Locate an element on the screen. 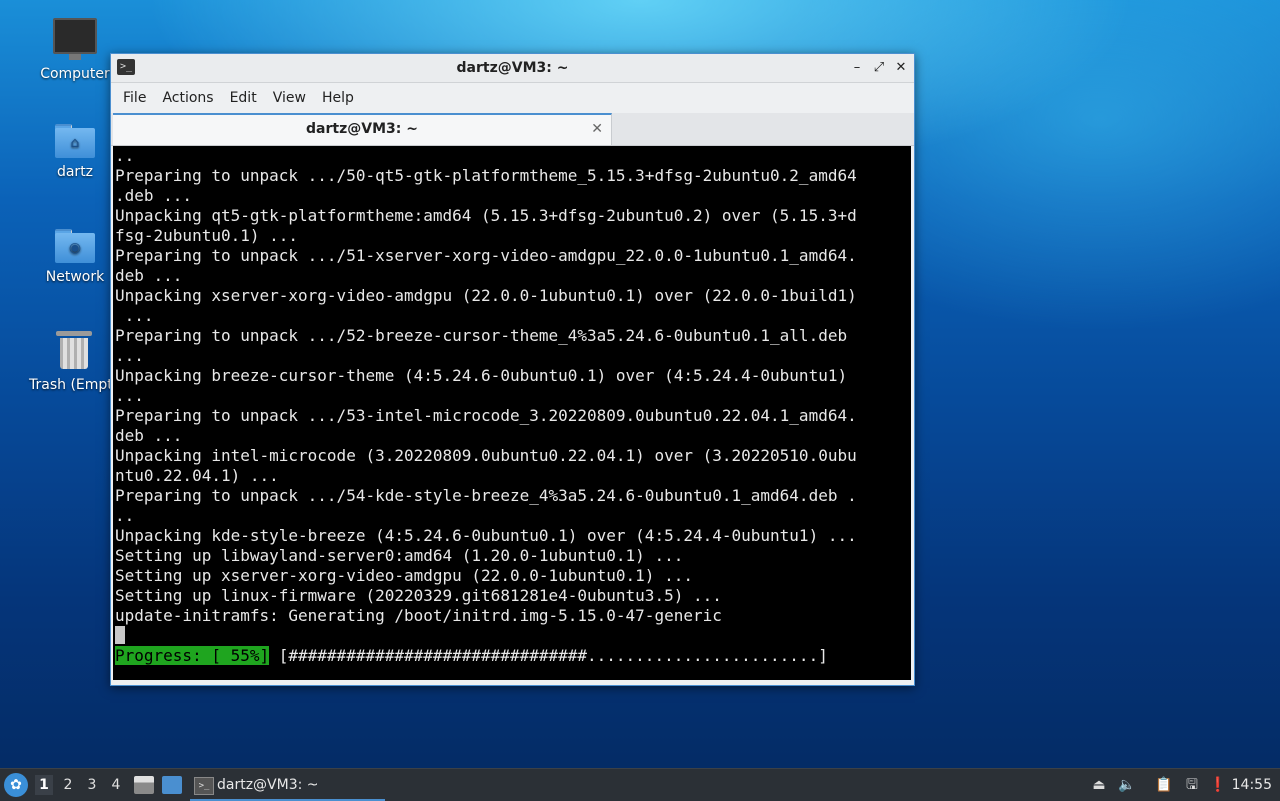 Image resolution: width=1280 pixels, height=801 pixels. menu-file: File is located at coordinates (134, 98).